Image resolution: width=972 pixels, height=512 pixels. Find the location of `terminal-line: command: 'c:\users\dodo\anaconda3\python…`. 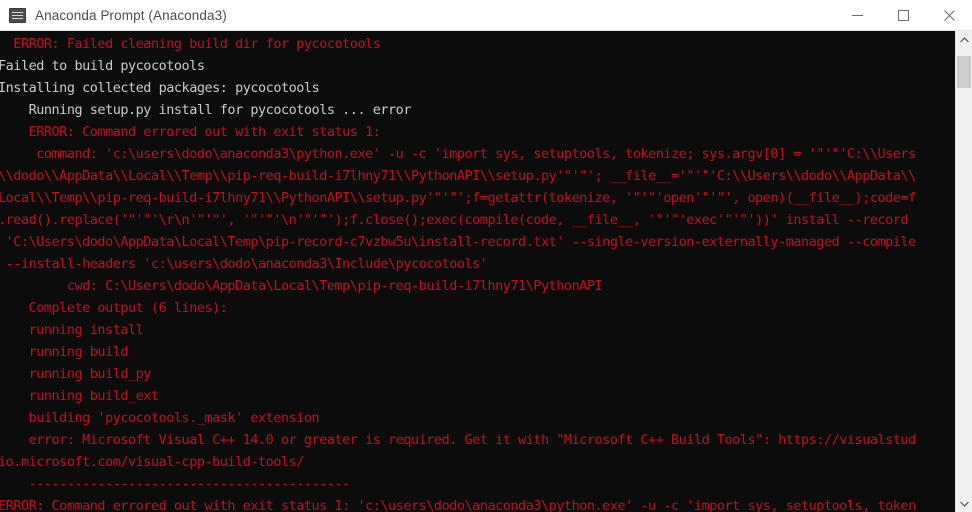

terminal-line: command: 'c:\users\dodo\anaconda3\python… is located at coordinates (458, 154).